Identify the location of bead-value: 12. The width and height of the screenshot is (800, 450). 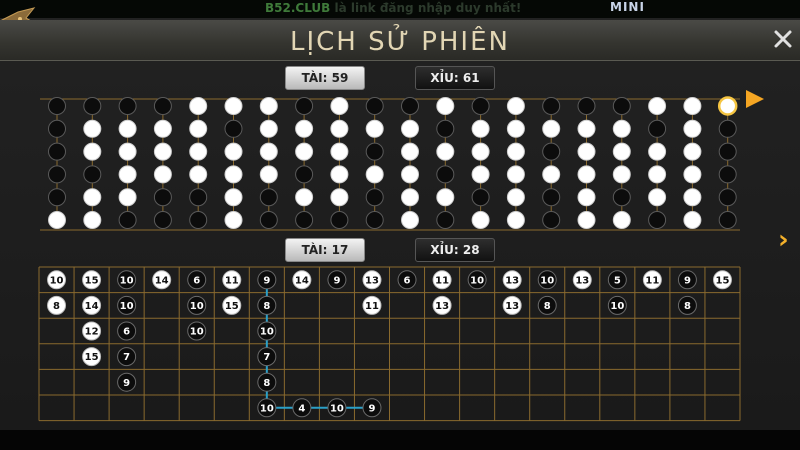
(92, 332).